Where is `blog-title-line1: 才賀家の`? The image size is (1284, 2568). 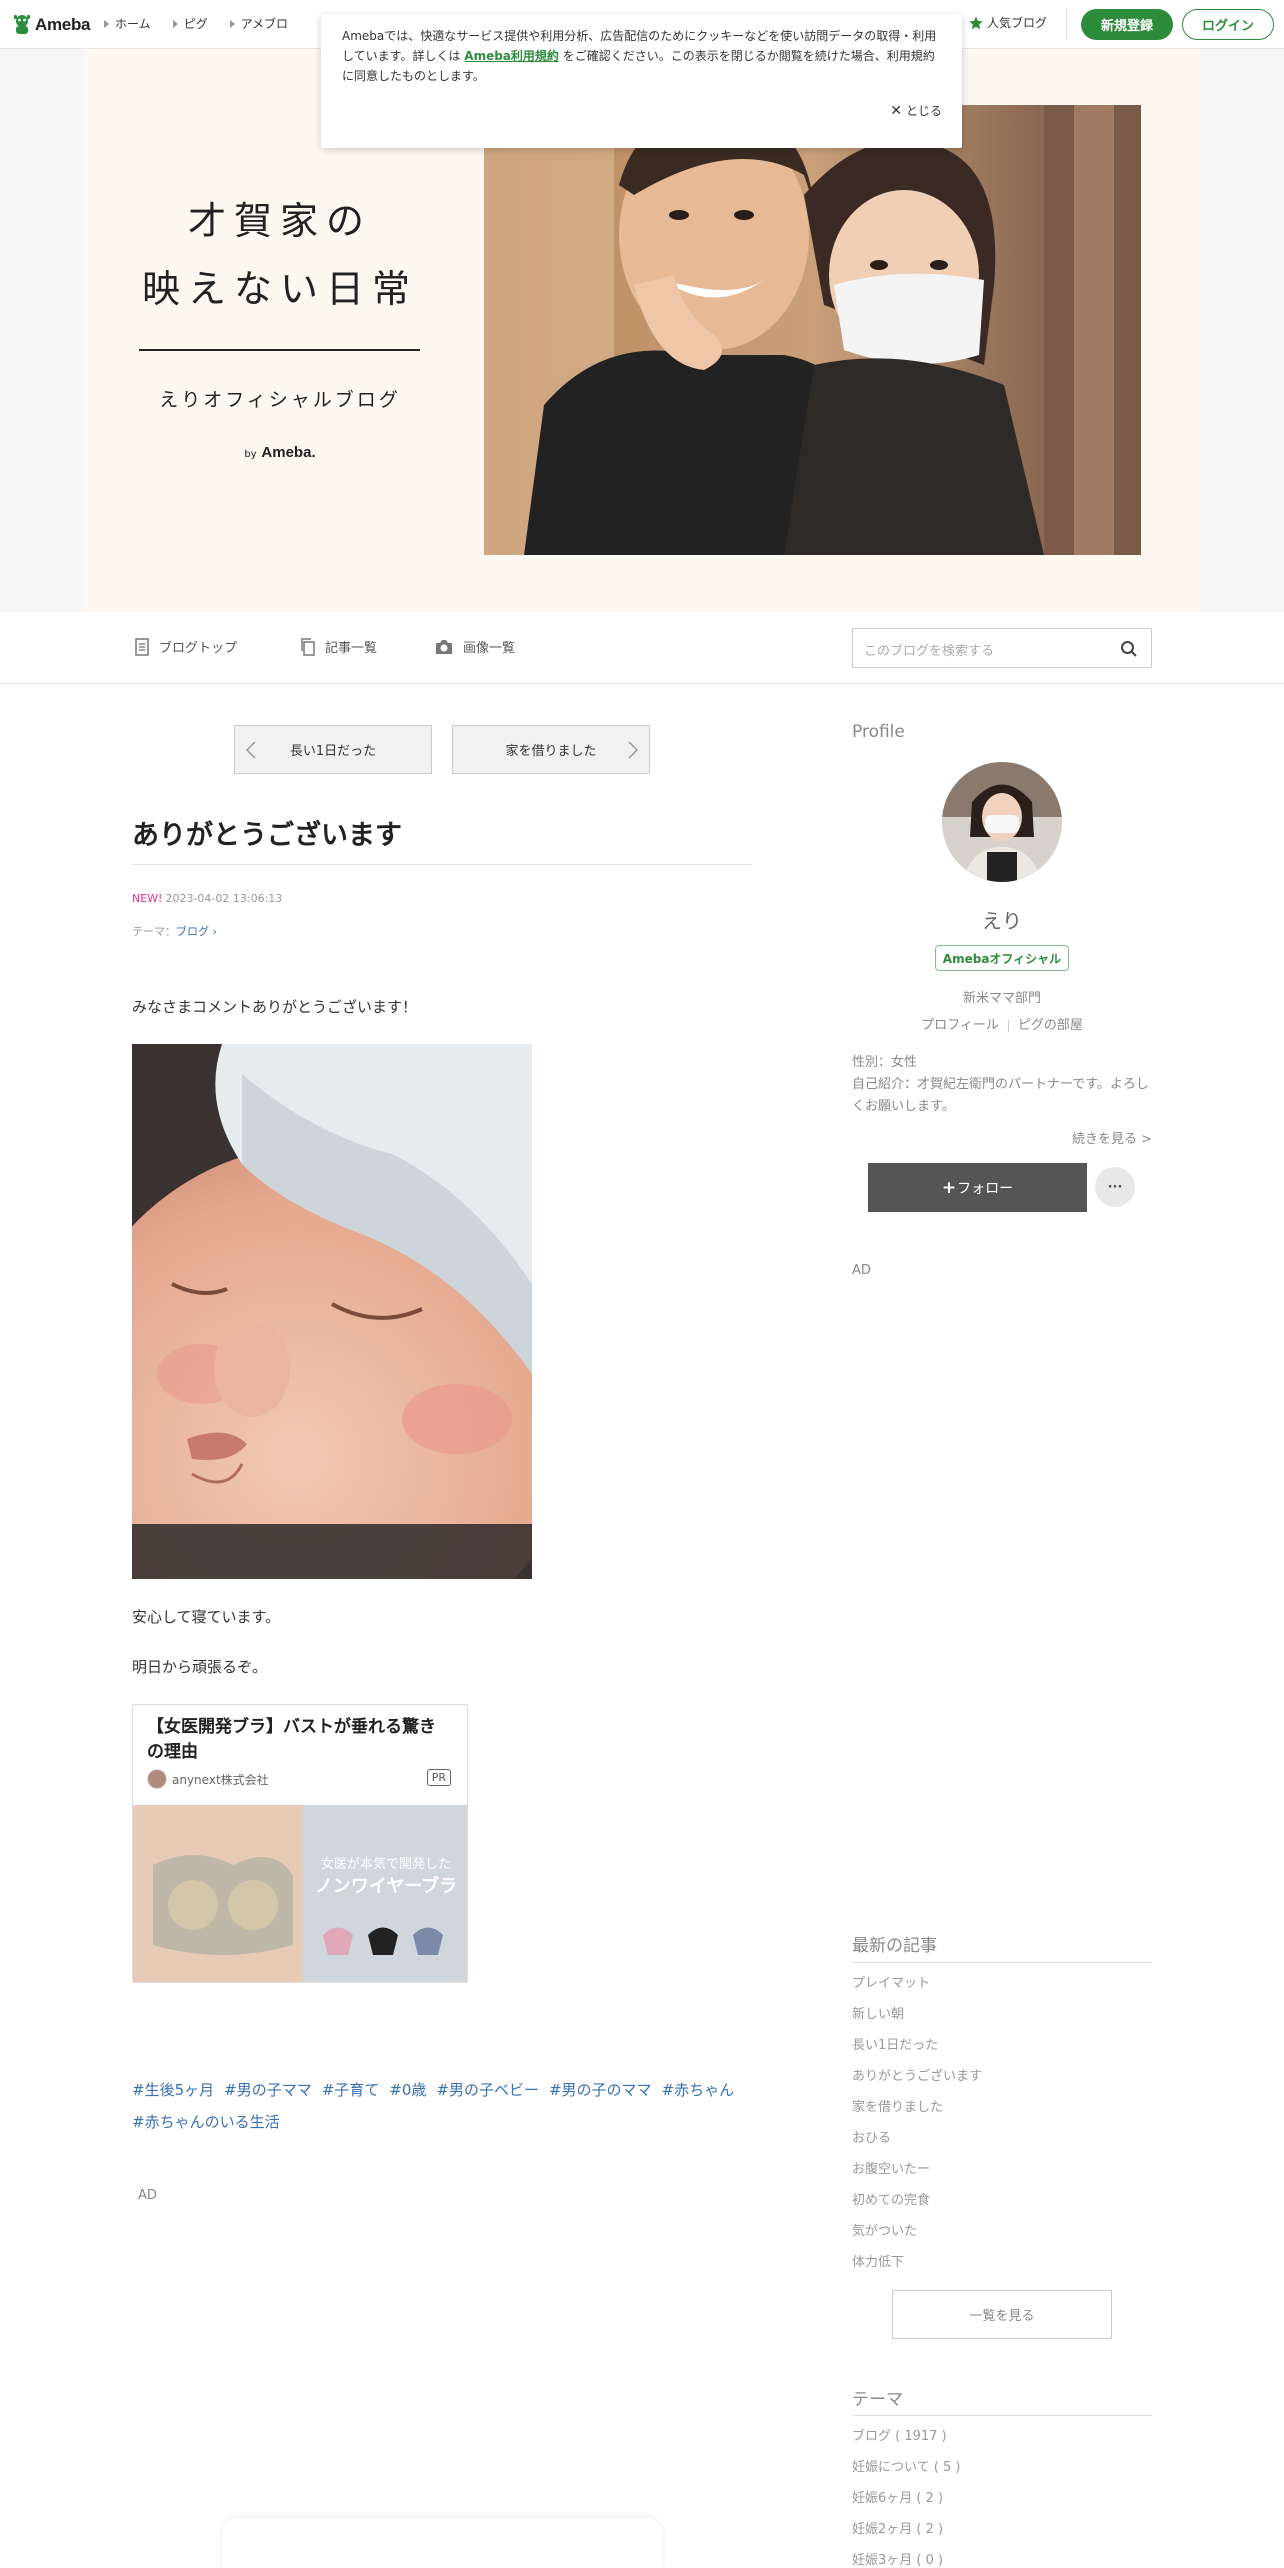 blog-title-line1: 才賀家の is located at coordinates (279, 221).